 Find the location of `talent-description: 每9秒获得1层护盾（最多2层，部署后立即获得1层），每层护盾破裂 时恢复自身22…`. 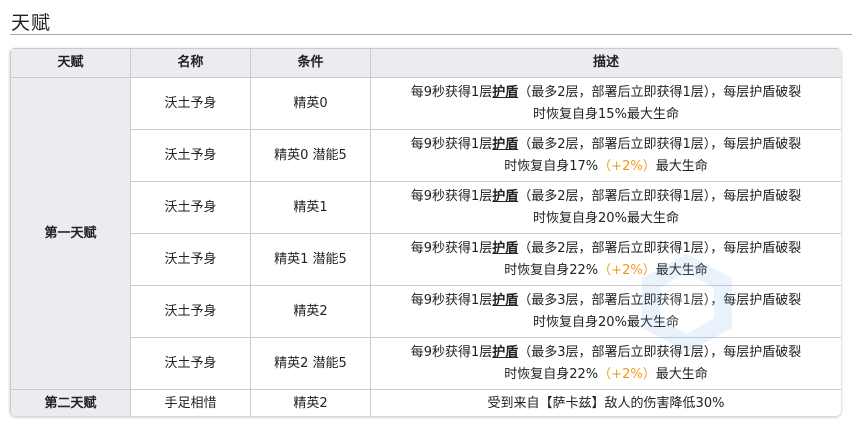

talent-description: 每9秒获得1层护盾（最多2层，部署后立即获得1层），每层护盾破裂 时恢复自身22… is located at coordinates (605, 259).